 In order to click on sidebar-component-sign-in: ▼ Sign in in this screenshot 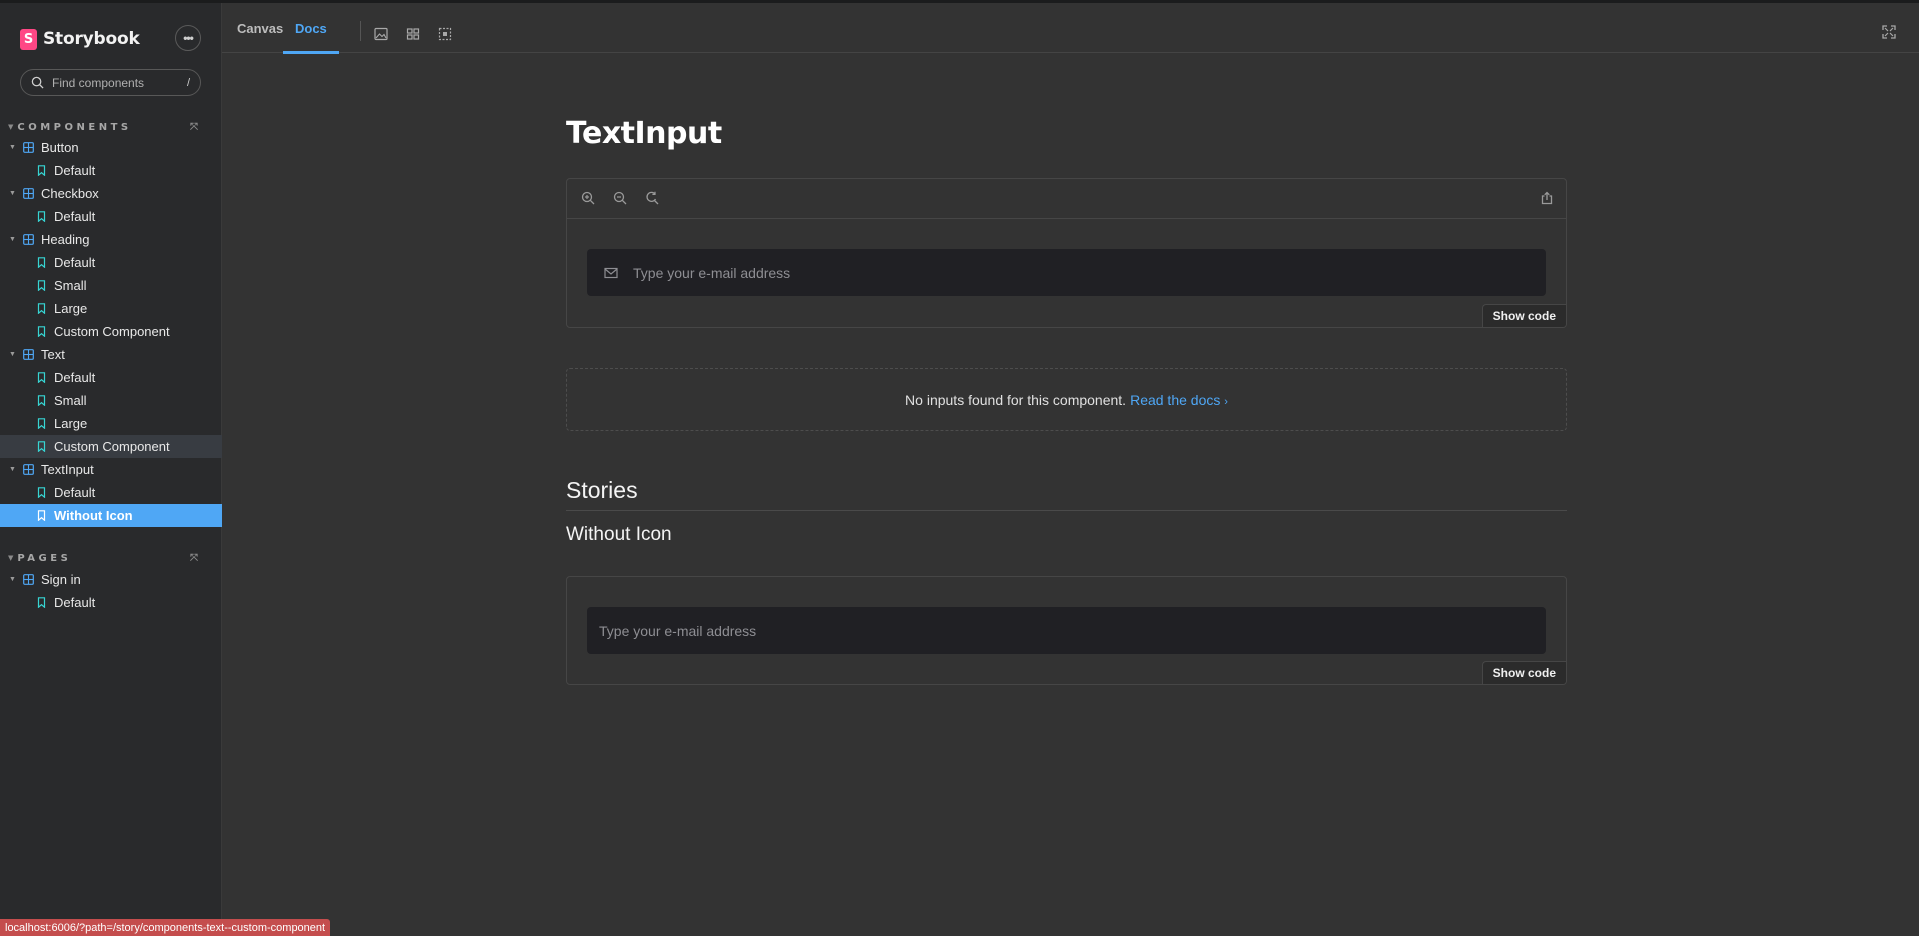, I will do `click(111, 579)`.